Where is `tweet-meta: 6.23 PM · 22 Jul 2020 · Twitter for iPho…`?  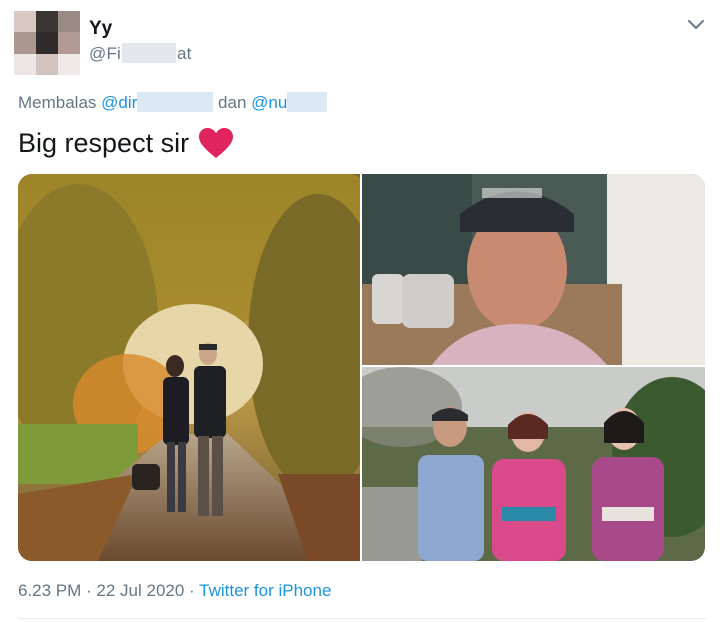 tweet-meta: 6.23 PM · 22 Jul 2020 · Twitter for iPho… is located at coordinates (174, 591).